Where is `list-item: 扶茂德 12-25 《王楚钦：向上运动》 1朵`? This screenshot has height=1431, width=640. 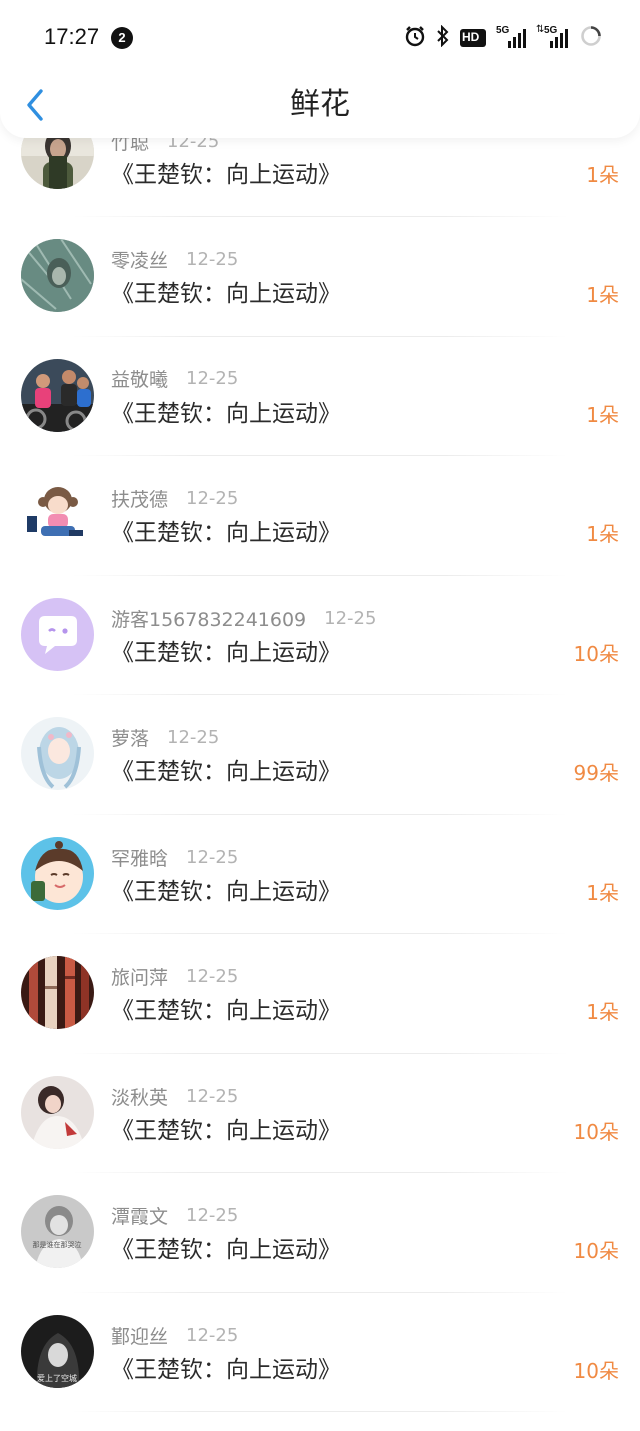
list-item: 扶茂德 12-25 《王楚钦：向上运动》 1朵 is located at coordinates (320, 516).